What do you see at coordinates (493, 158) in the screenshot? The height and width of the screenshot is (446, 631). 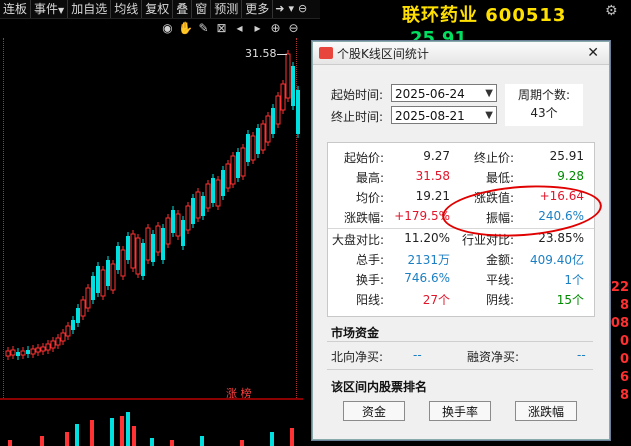 I see `stat-label: 终止价:` at bounding box center [493, 158].